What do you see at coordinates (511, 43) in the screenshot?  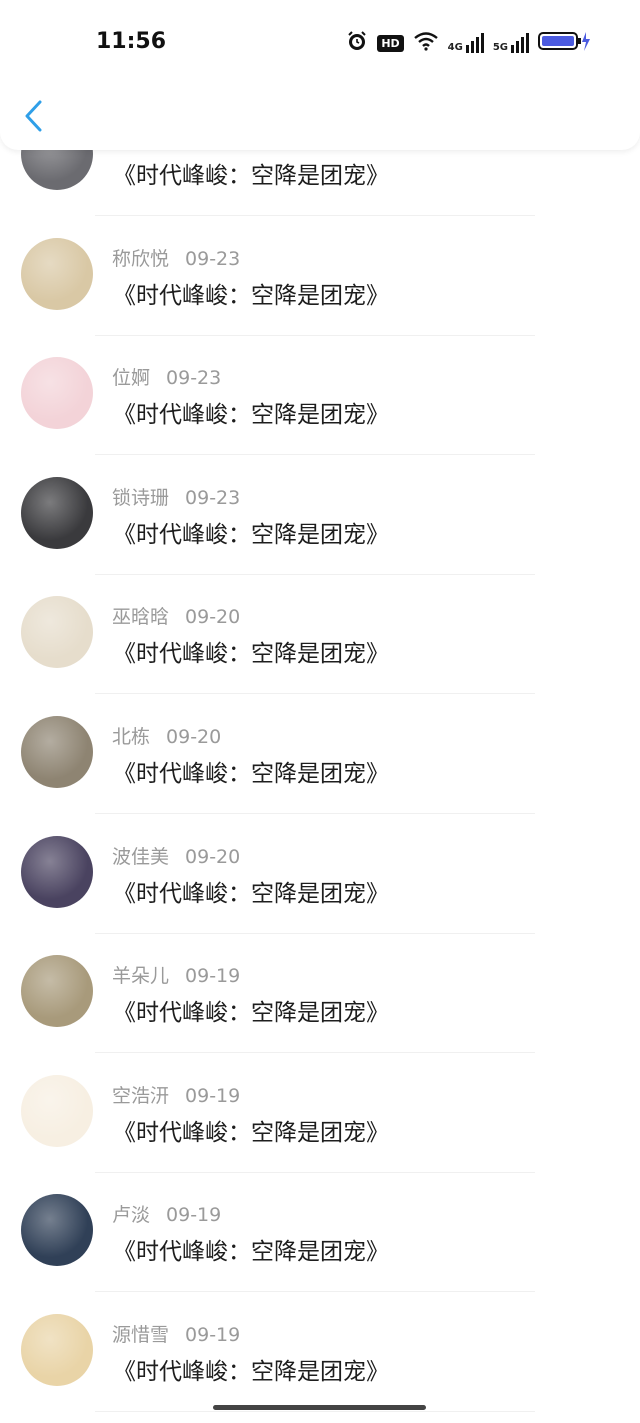 I see `signal-5g-icon: 5G` at bounding box center [511, 43].